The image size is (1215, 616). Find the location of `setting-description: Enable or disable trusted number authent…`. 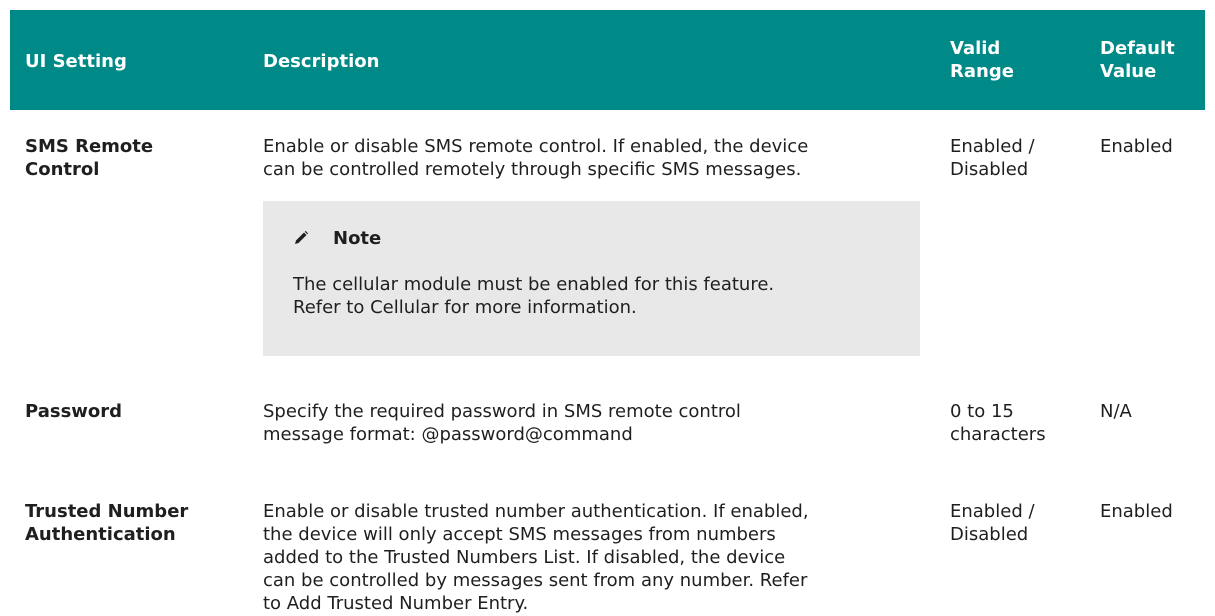

setting-description: Enable or disable trusted number authent… is located at coordinates (593, 557).